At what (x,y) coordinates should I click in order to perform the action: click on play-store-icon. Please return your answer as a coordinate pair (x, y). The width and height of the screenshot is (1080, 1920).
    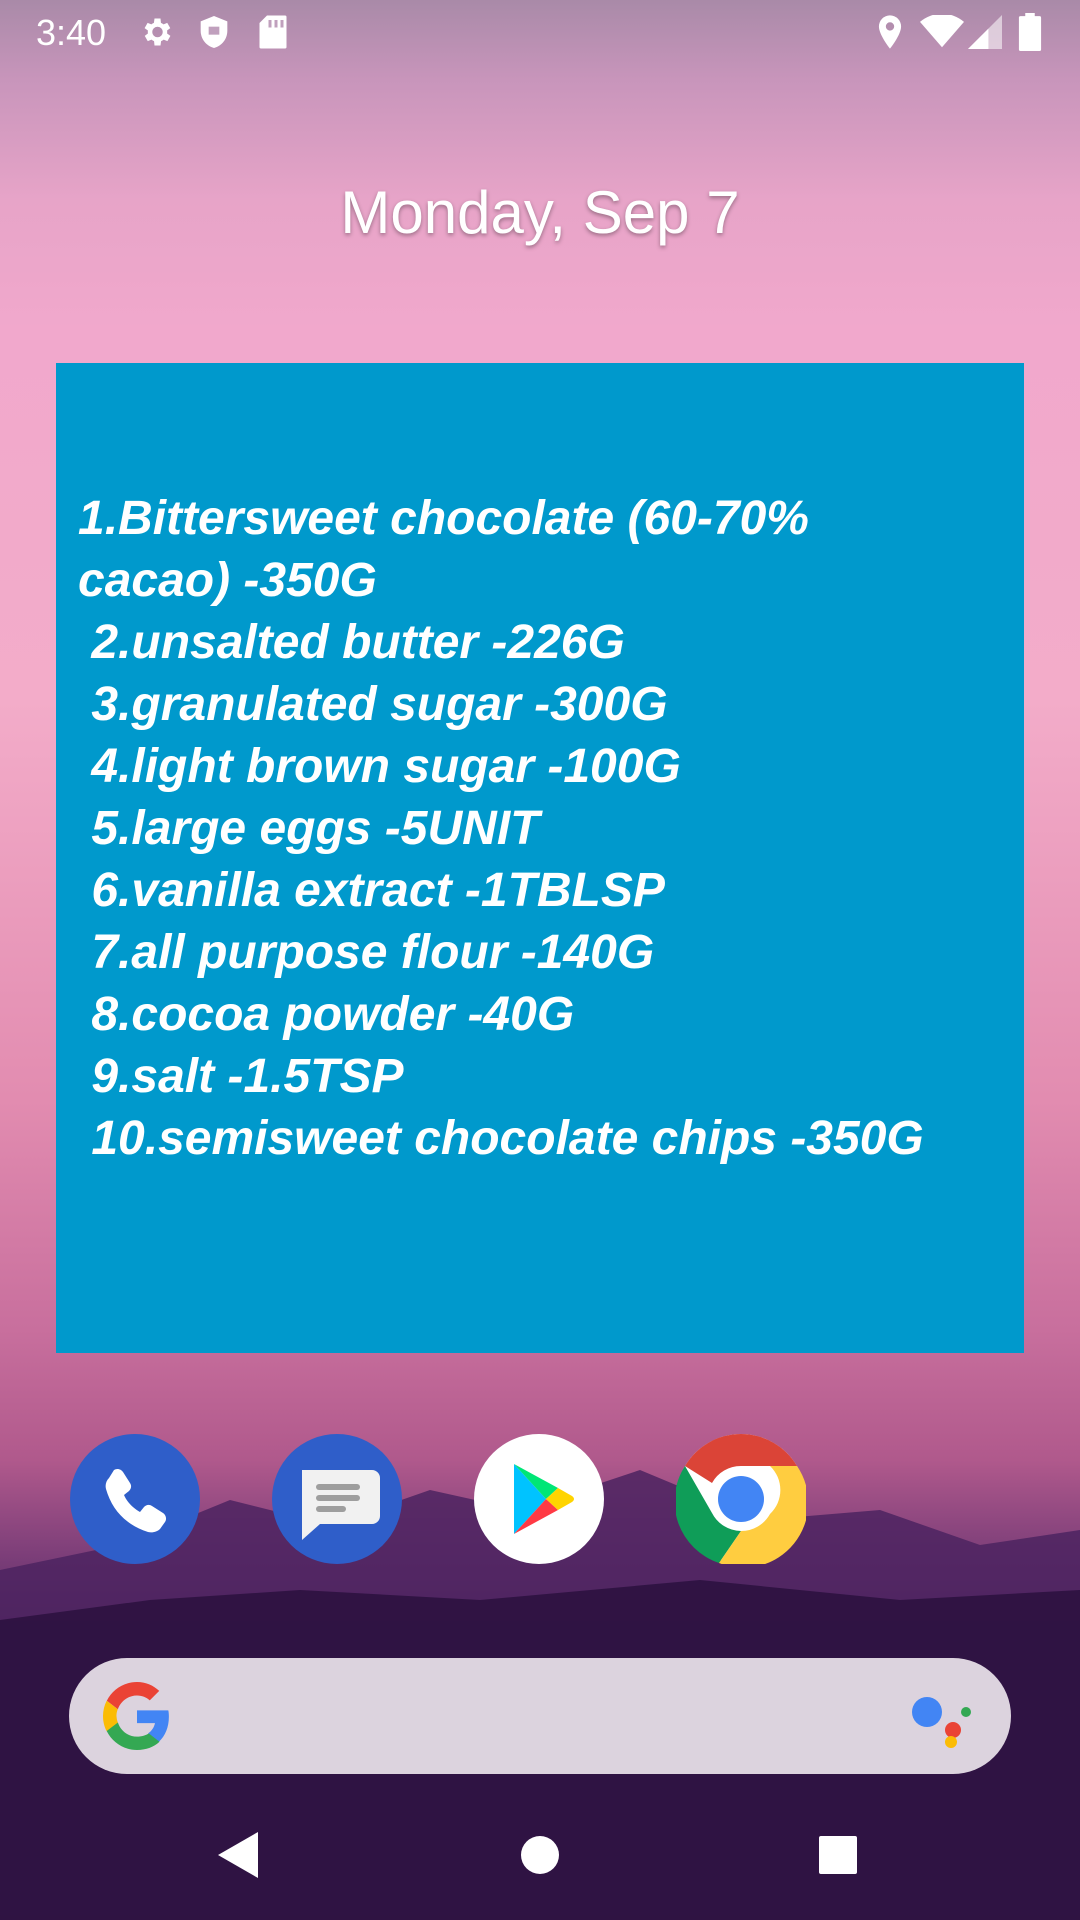
    Looking at the image, I should click on (544, 1499).